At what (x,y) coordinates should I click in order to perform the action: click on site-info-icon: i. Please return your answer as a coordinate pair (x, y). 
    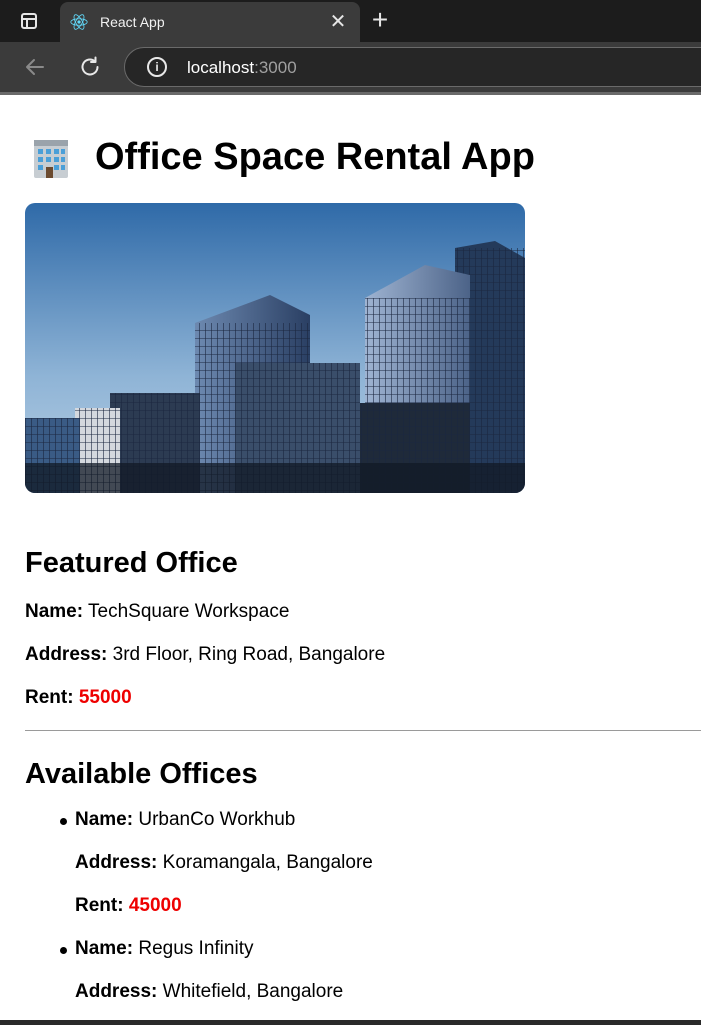
    Looking at the image, I should click on (157, 67).